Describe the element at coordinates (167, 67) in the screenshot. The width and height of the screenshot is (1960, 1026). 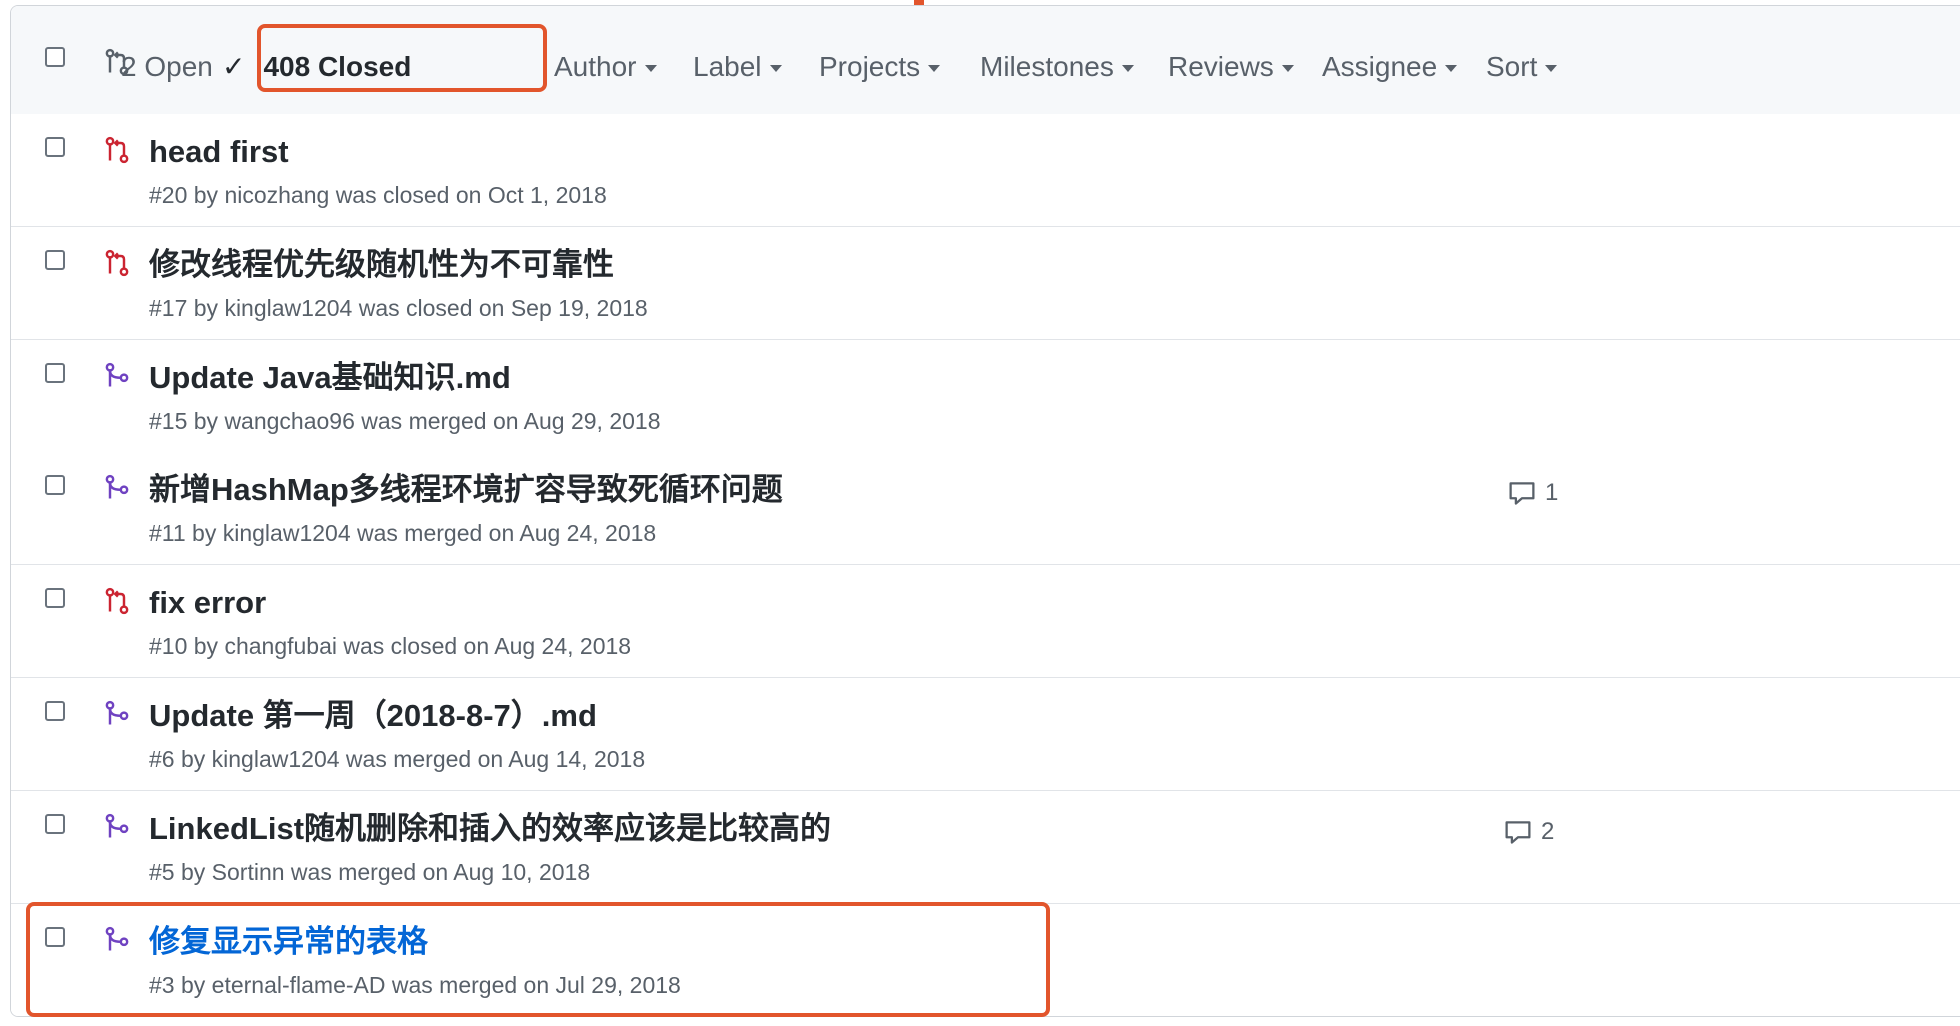
I see `open-filter-link: 2 Open` at that location.